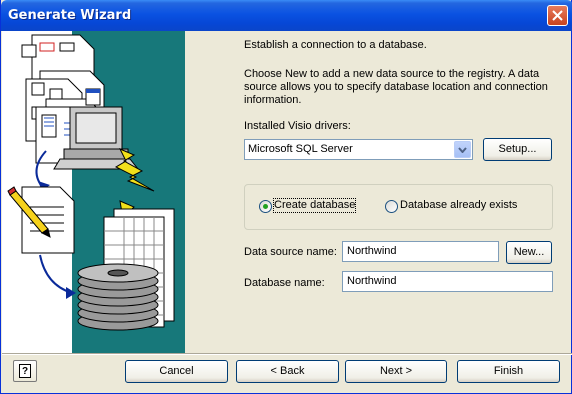  I want to click on data-source-name-input: Northwind, so click(420, 251).